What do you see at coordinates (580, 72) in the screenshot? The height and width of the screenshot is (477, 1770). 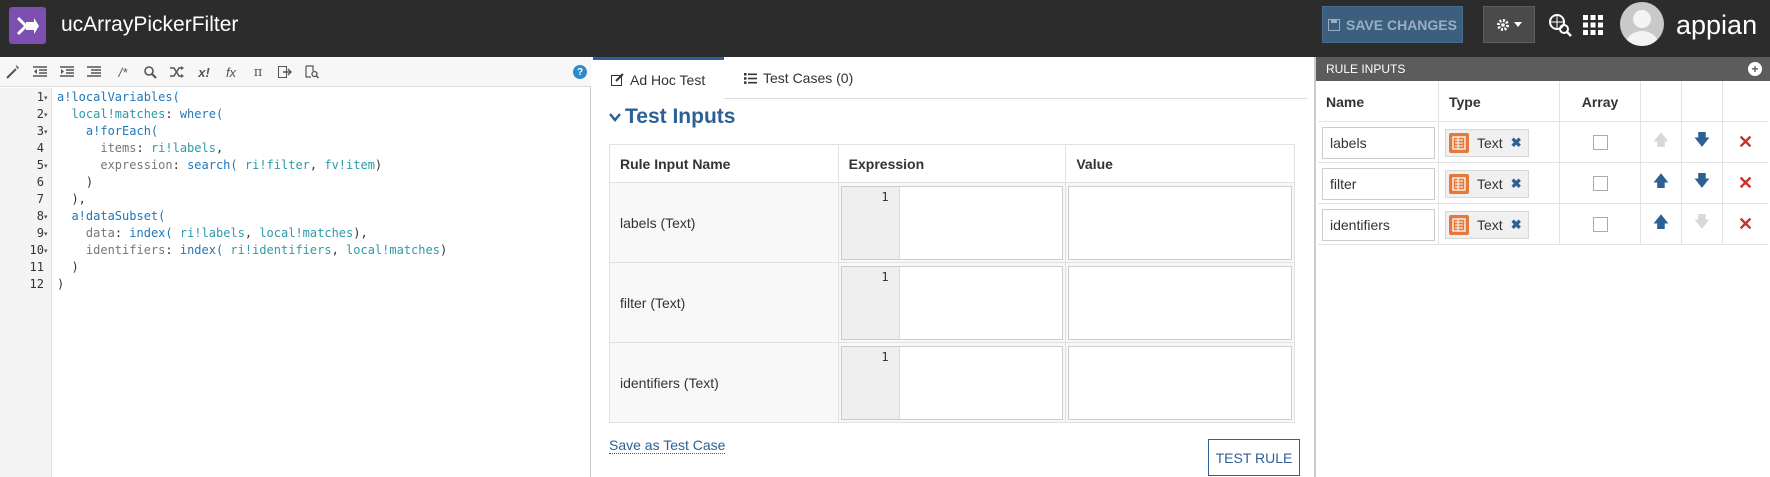 I see `help-icon: ?` at bounding box center [580, 72].